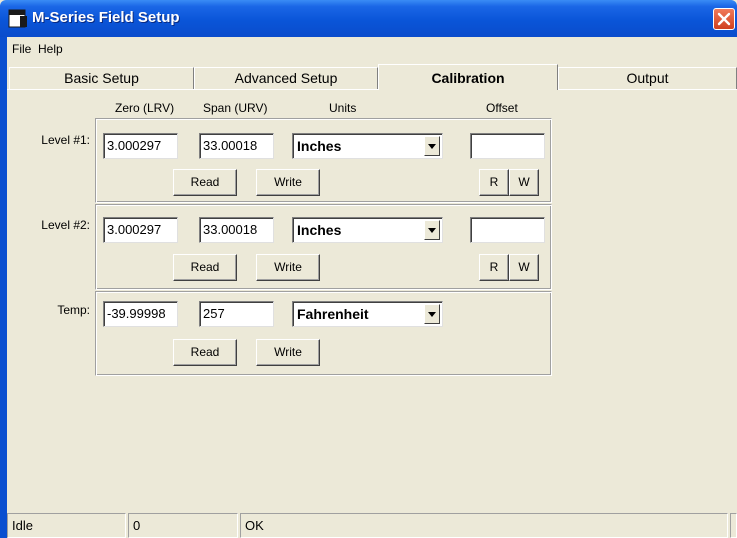 The width and height of the screenshot is (737, 538). I want to click on temp-label: Temp:, so click(73, 310).